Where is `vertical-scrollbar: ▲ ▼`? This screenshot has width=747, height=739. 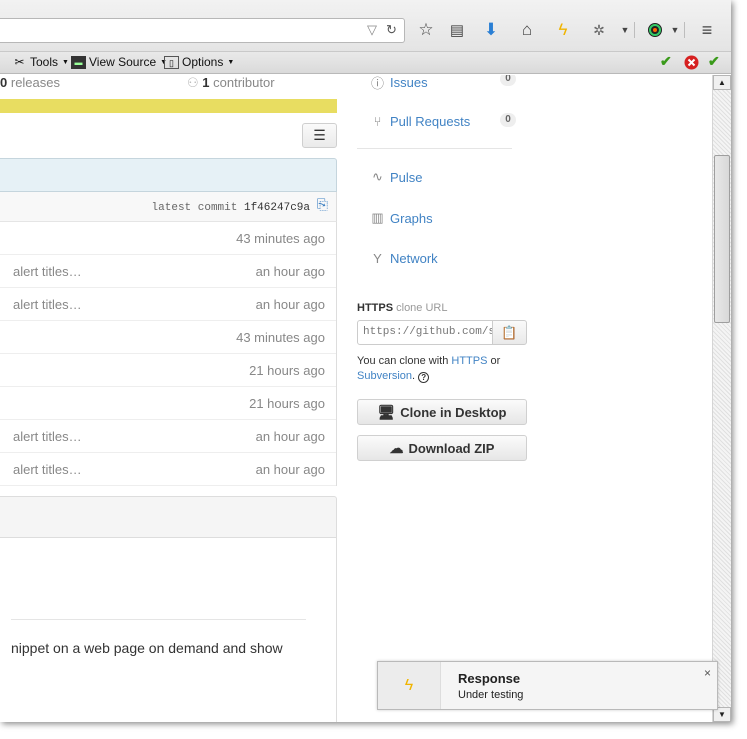
vertical-scrollbar: ▲ ▼ is located at coordinates (721, 398).